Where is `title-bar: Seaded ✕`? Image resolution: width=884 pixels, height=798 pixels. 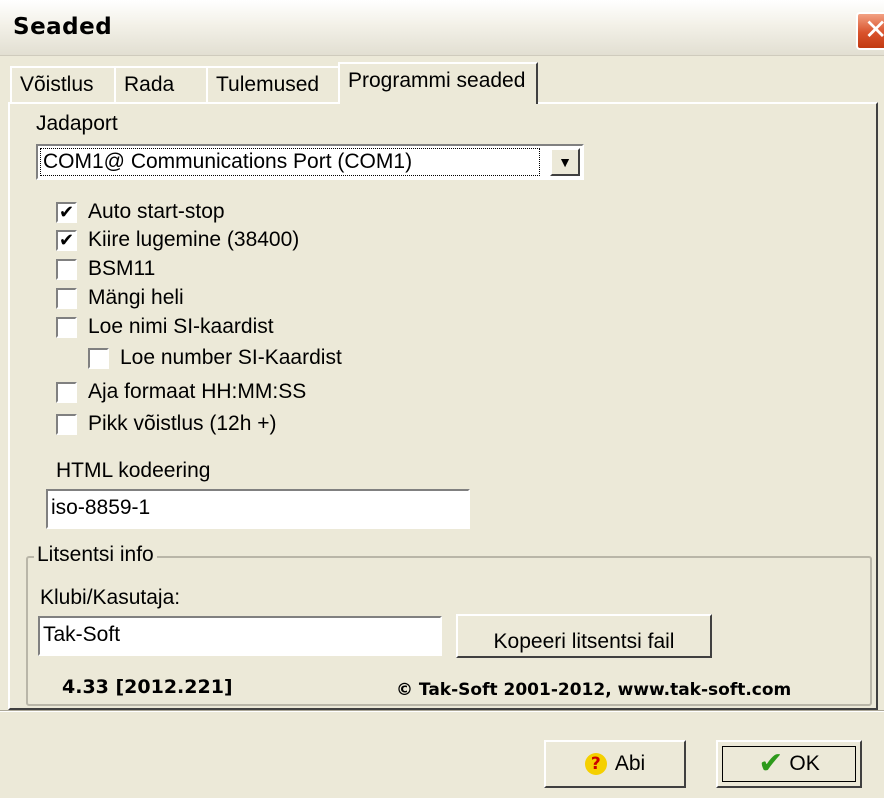 title-bar: Seaded ✕ is located at coordinates (442, 28).